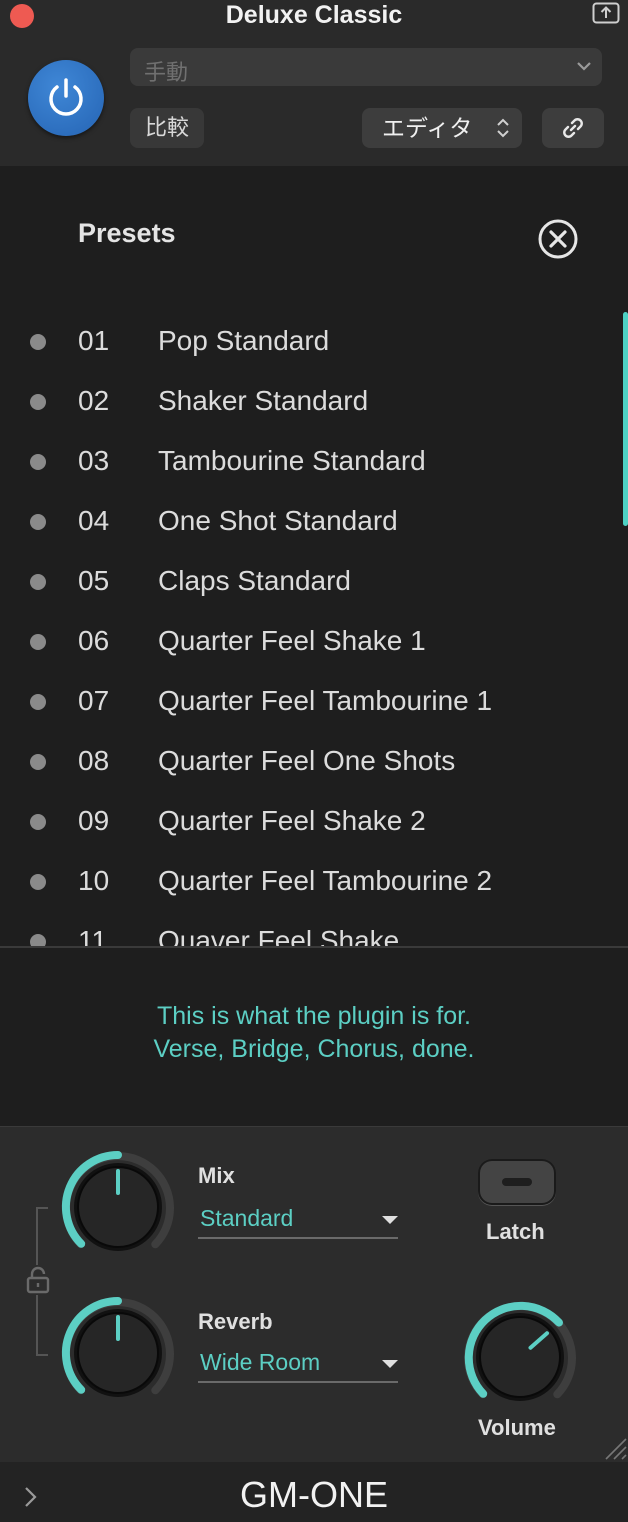 The height and width of the screenshot is (1522, 628). Describe the element at coordinates (167, 128) in the screenshot. I see `compare-button: 比較` at that location.